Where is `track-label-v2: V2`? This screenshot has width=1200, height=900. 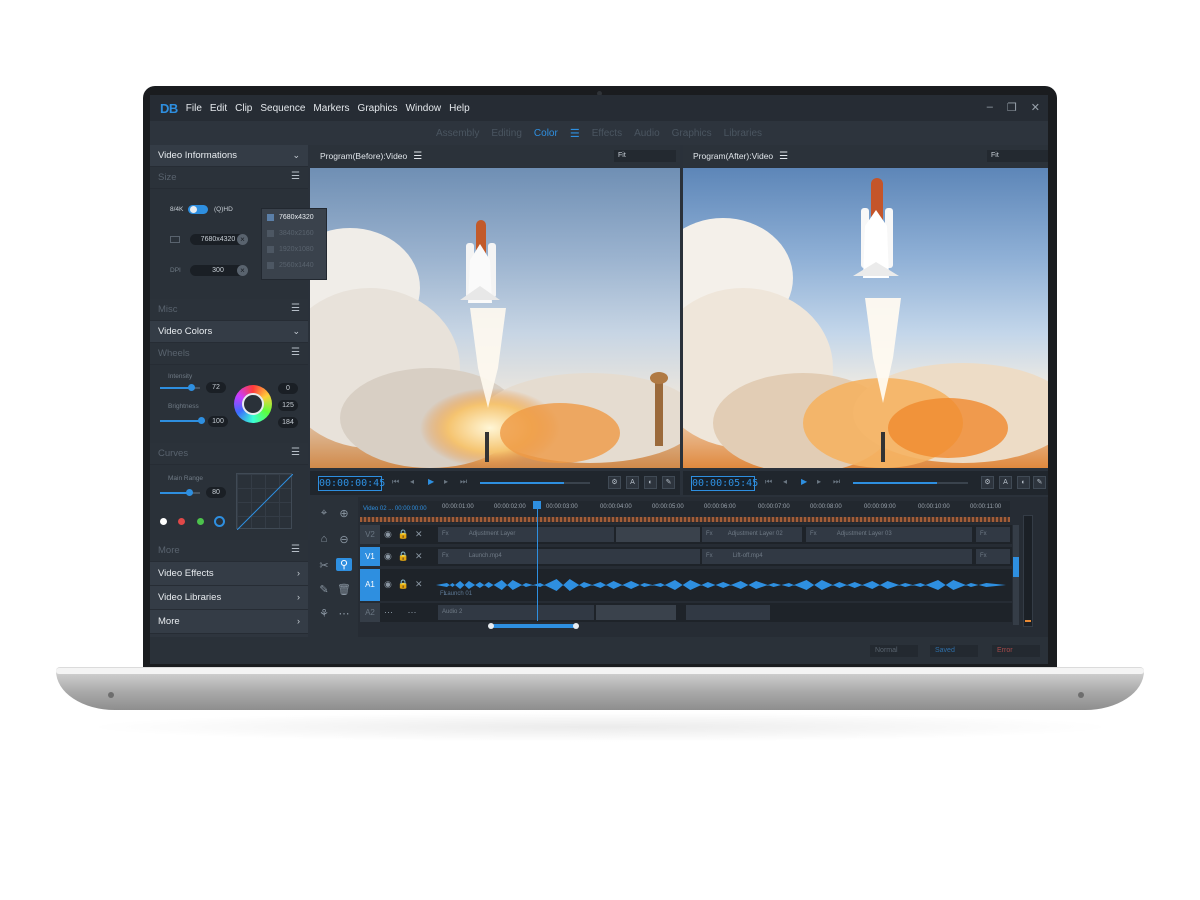
track-label-v2: V2 is located at coordinates (370, 534).